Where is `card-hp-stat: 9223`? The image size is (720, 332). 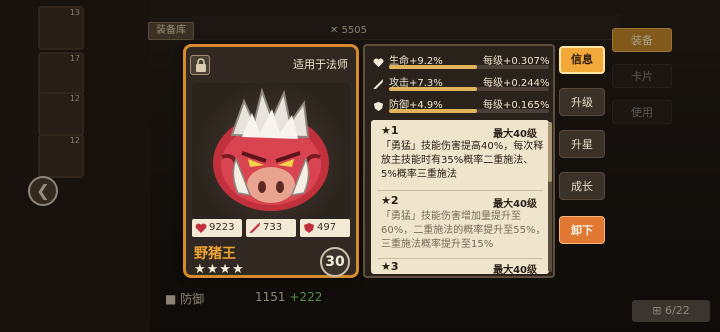
card-hp-stat: 9223 is located at coordinates (217, 228).